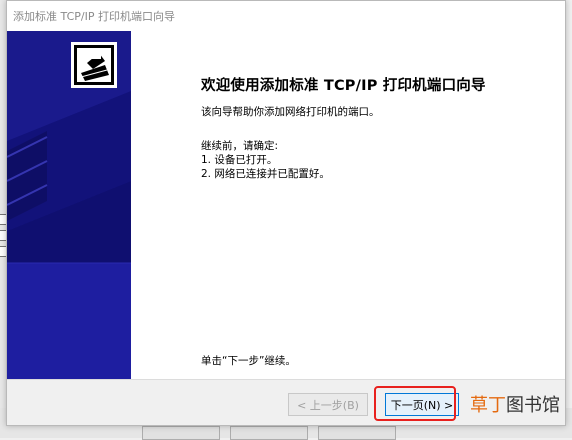  I want to click on title-bar: 添加标准 TCP/IP 打印机端口向导, so click(286, 16).